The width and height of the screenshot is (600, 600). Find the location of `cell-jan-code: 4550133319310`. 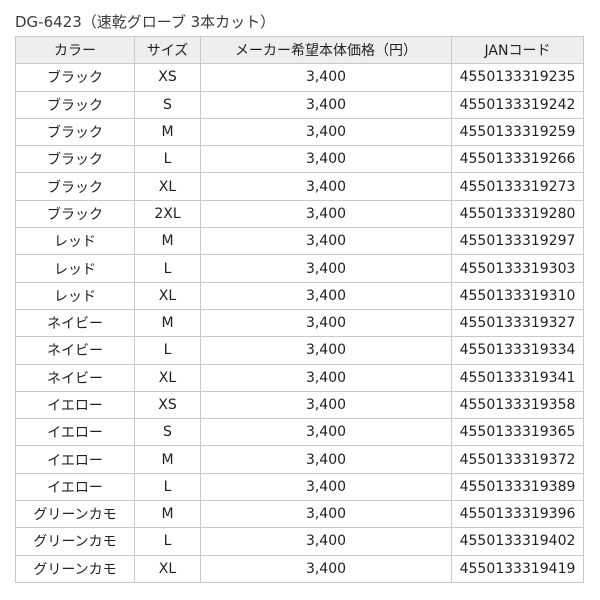

cell-jan-code: 4550133319310 is located at coordinates (517, 295).